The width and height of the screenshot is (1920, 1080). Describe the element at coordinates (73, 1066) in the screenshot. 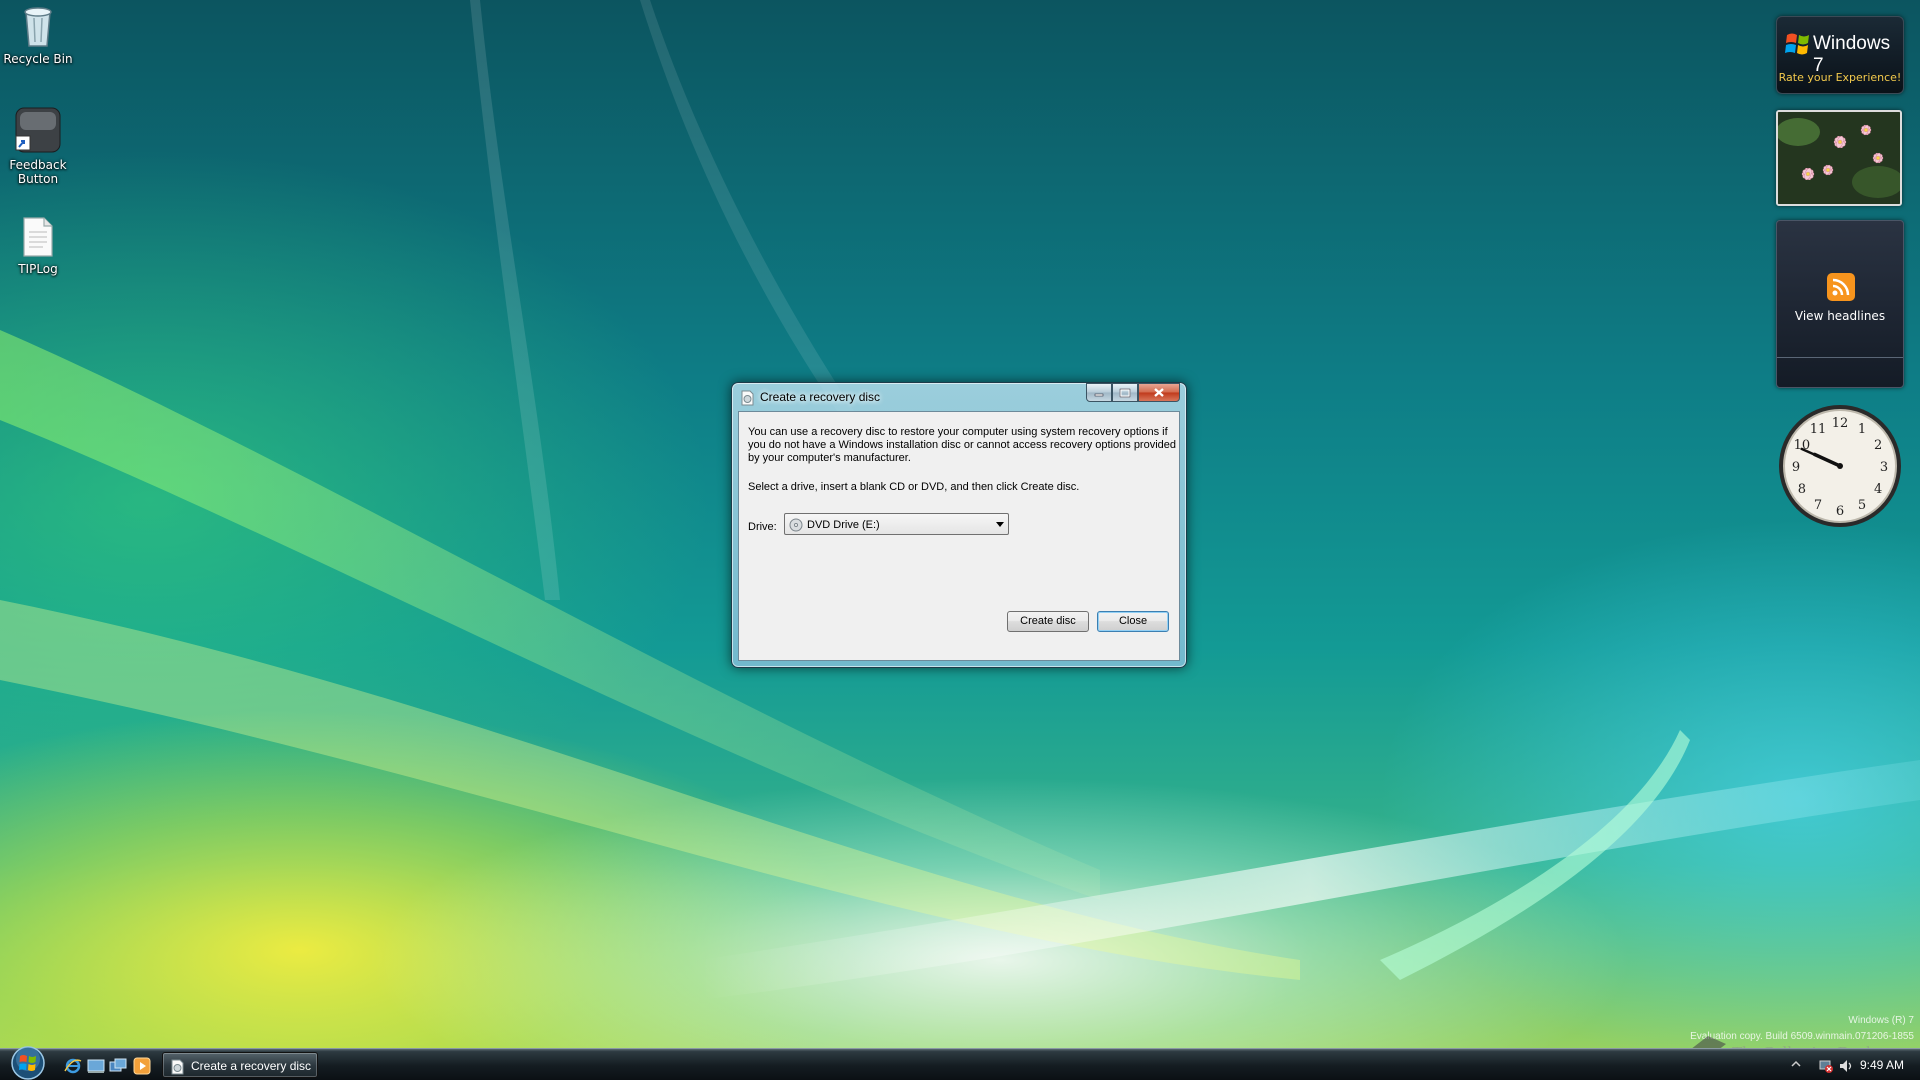

I see `internet-explorer-icon` at that location.